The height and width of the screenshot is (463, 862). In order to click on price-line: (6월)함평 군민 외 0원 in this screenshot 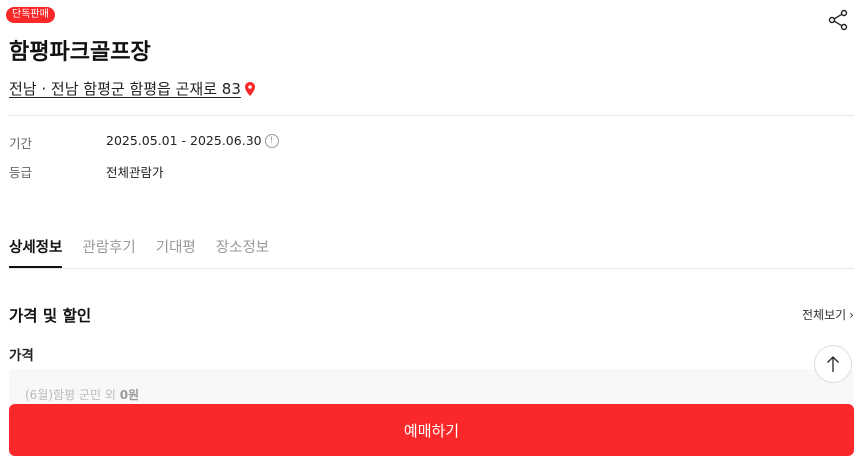, I will do `click(82, 394)`.